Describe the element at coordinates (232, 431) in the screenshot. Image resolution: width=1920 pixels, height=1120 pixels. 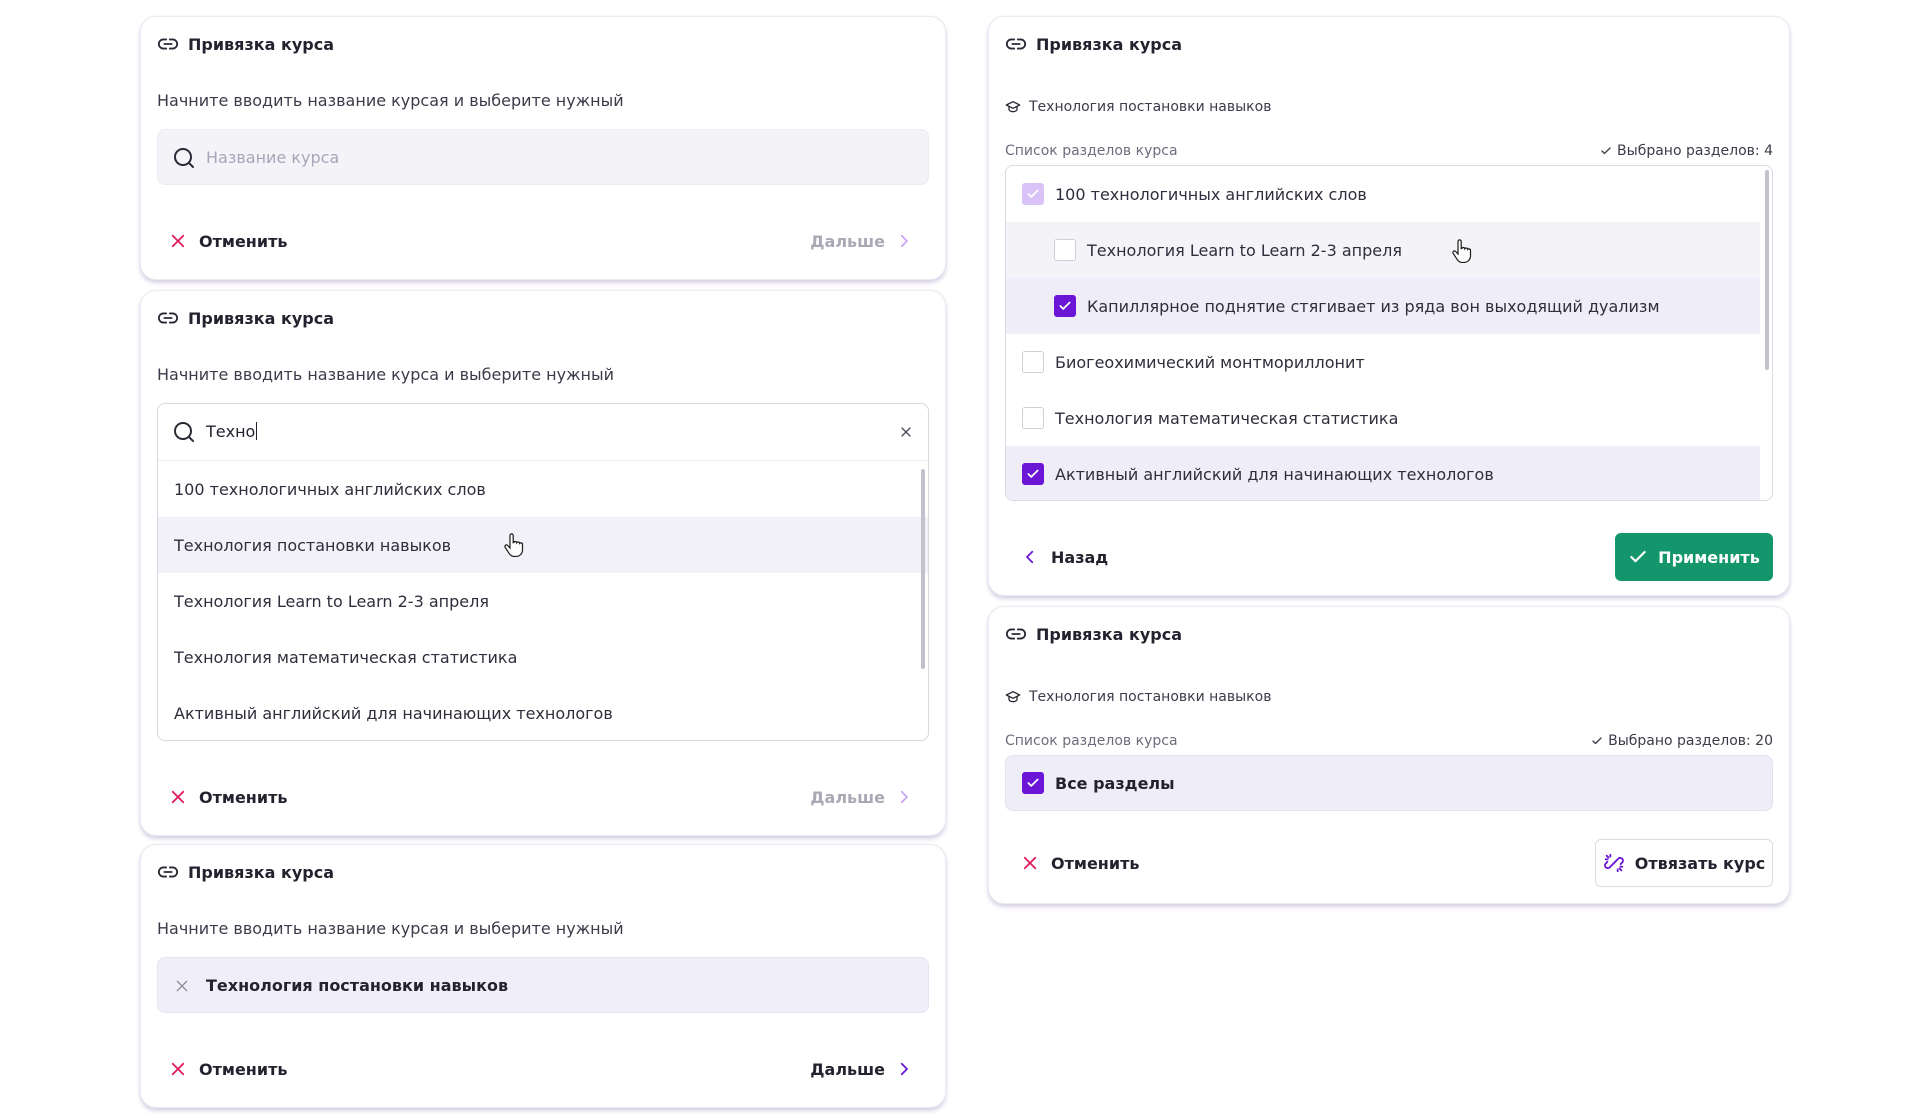
I see `search-value: Техно` at that location.